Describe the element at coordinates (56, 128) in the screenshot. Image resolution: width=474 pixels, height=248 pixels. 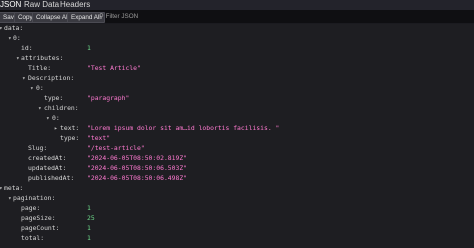
I see `triangle-right-icon: ▸` at that location.